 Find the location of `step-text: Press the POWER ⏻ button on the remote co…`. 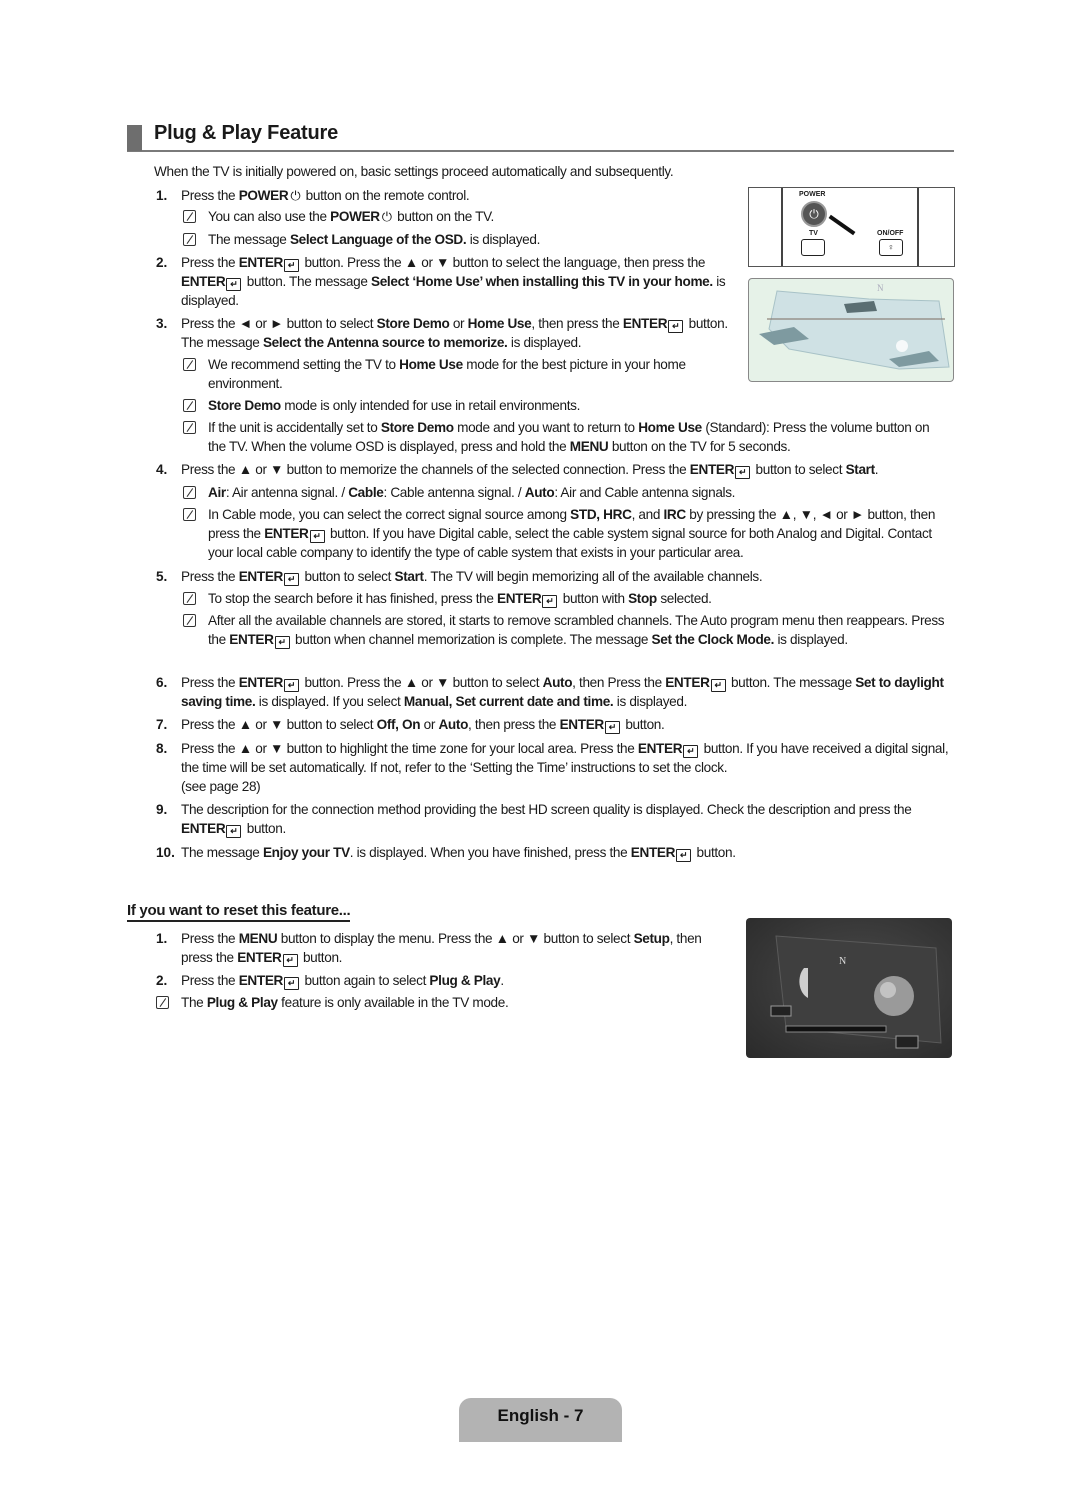

step-text: Press the POWER ⏻ button on the remote co… is located at coordinates (325, 195).